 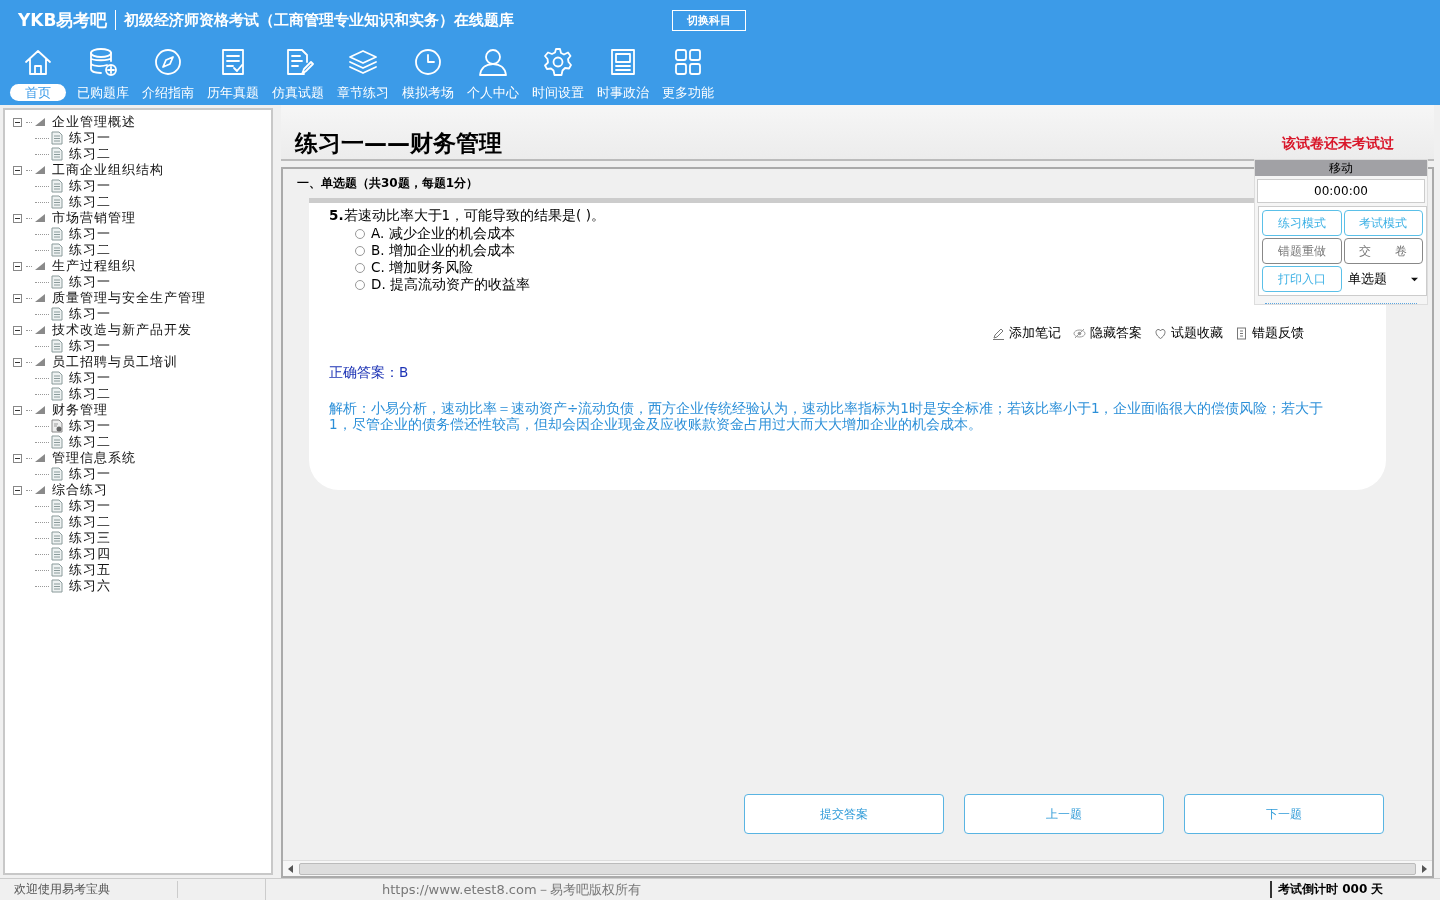 What do you see at coordinates (1355, 889) in the screenshot?
I see `countdown-text: 考试倒计时 000 天` at bounding box center [1355, 889].